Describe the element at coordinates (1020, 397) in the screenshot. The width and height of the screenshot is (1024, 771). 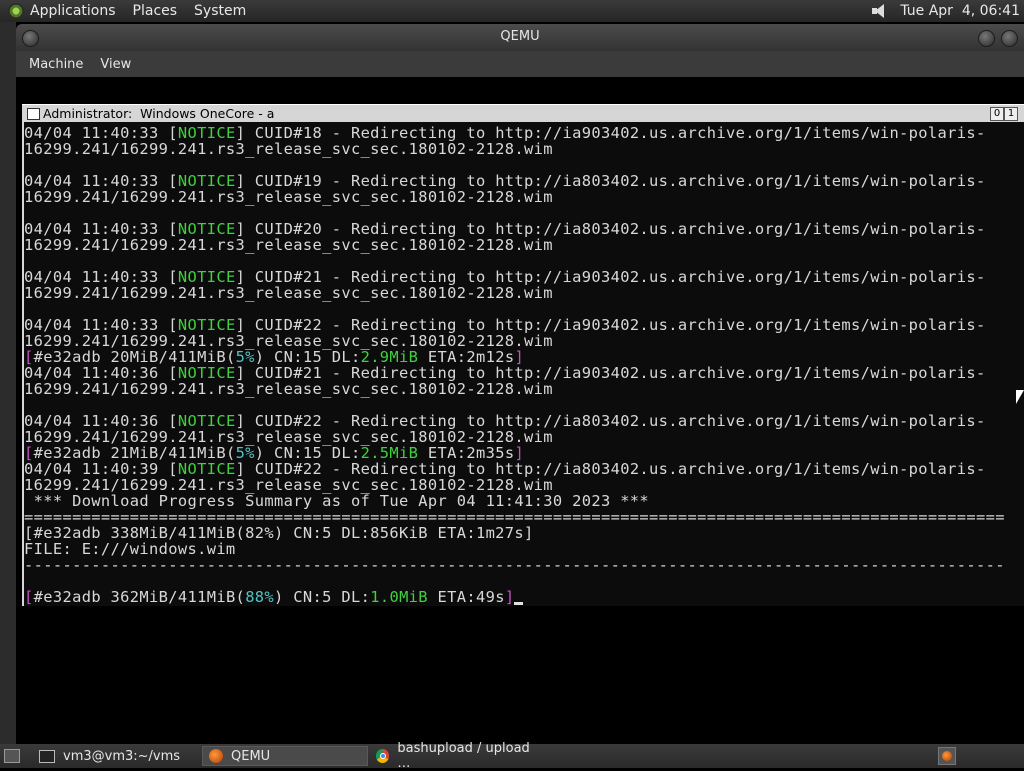
I see `mouse-cursor-icon` at that location.